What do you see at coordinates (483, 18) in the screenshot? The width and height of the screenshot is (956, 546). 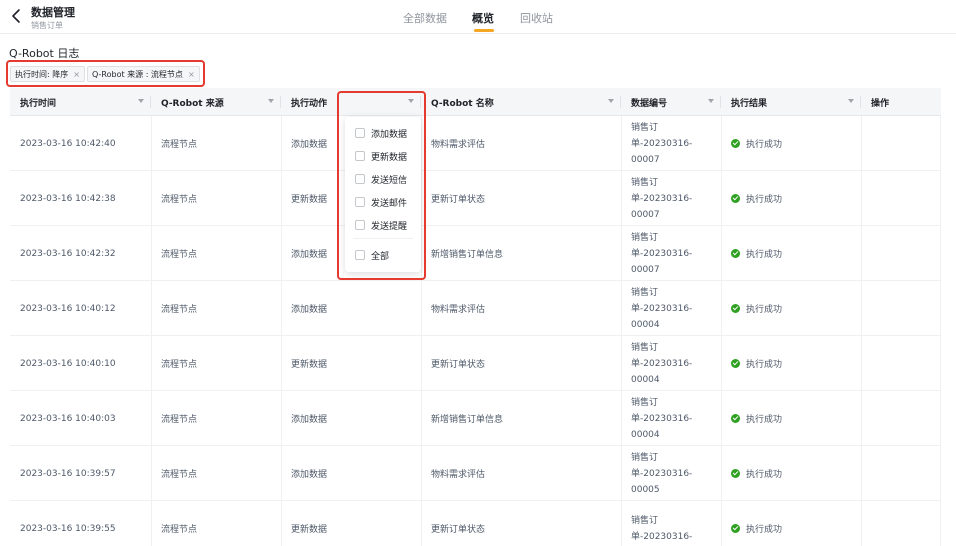 I see `tab-overview: 概览` at bounding box center [483, 18].